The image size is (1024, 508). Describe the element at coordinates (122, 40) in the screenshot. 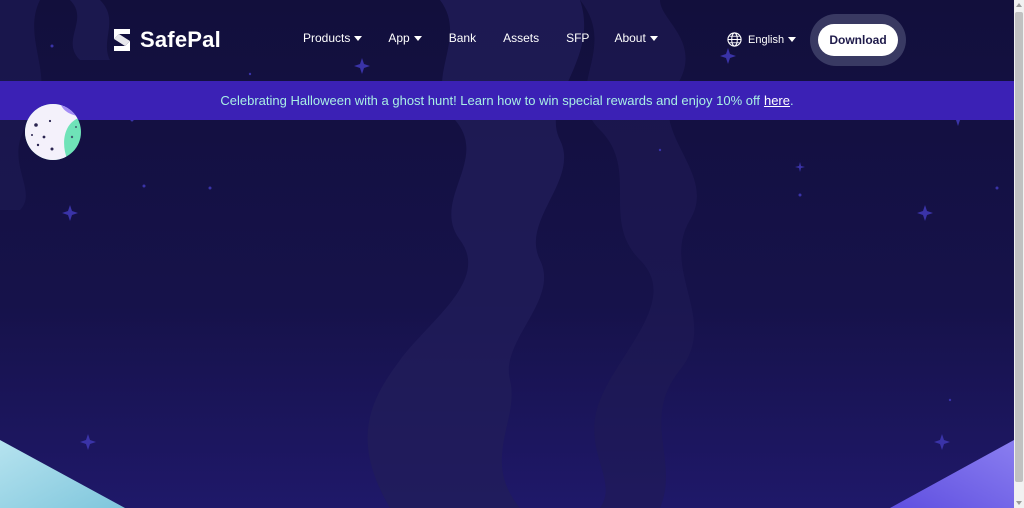

I see `safepal-logo-icon` at that location.